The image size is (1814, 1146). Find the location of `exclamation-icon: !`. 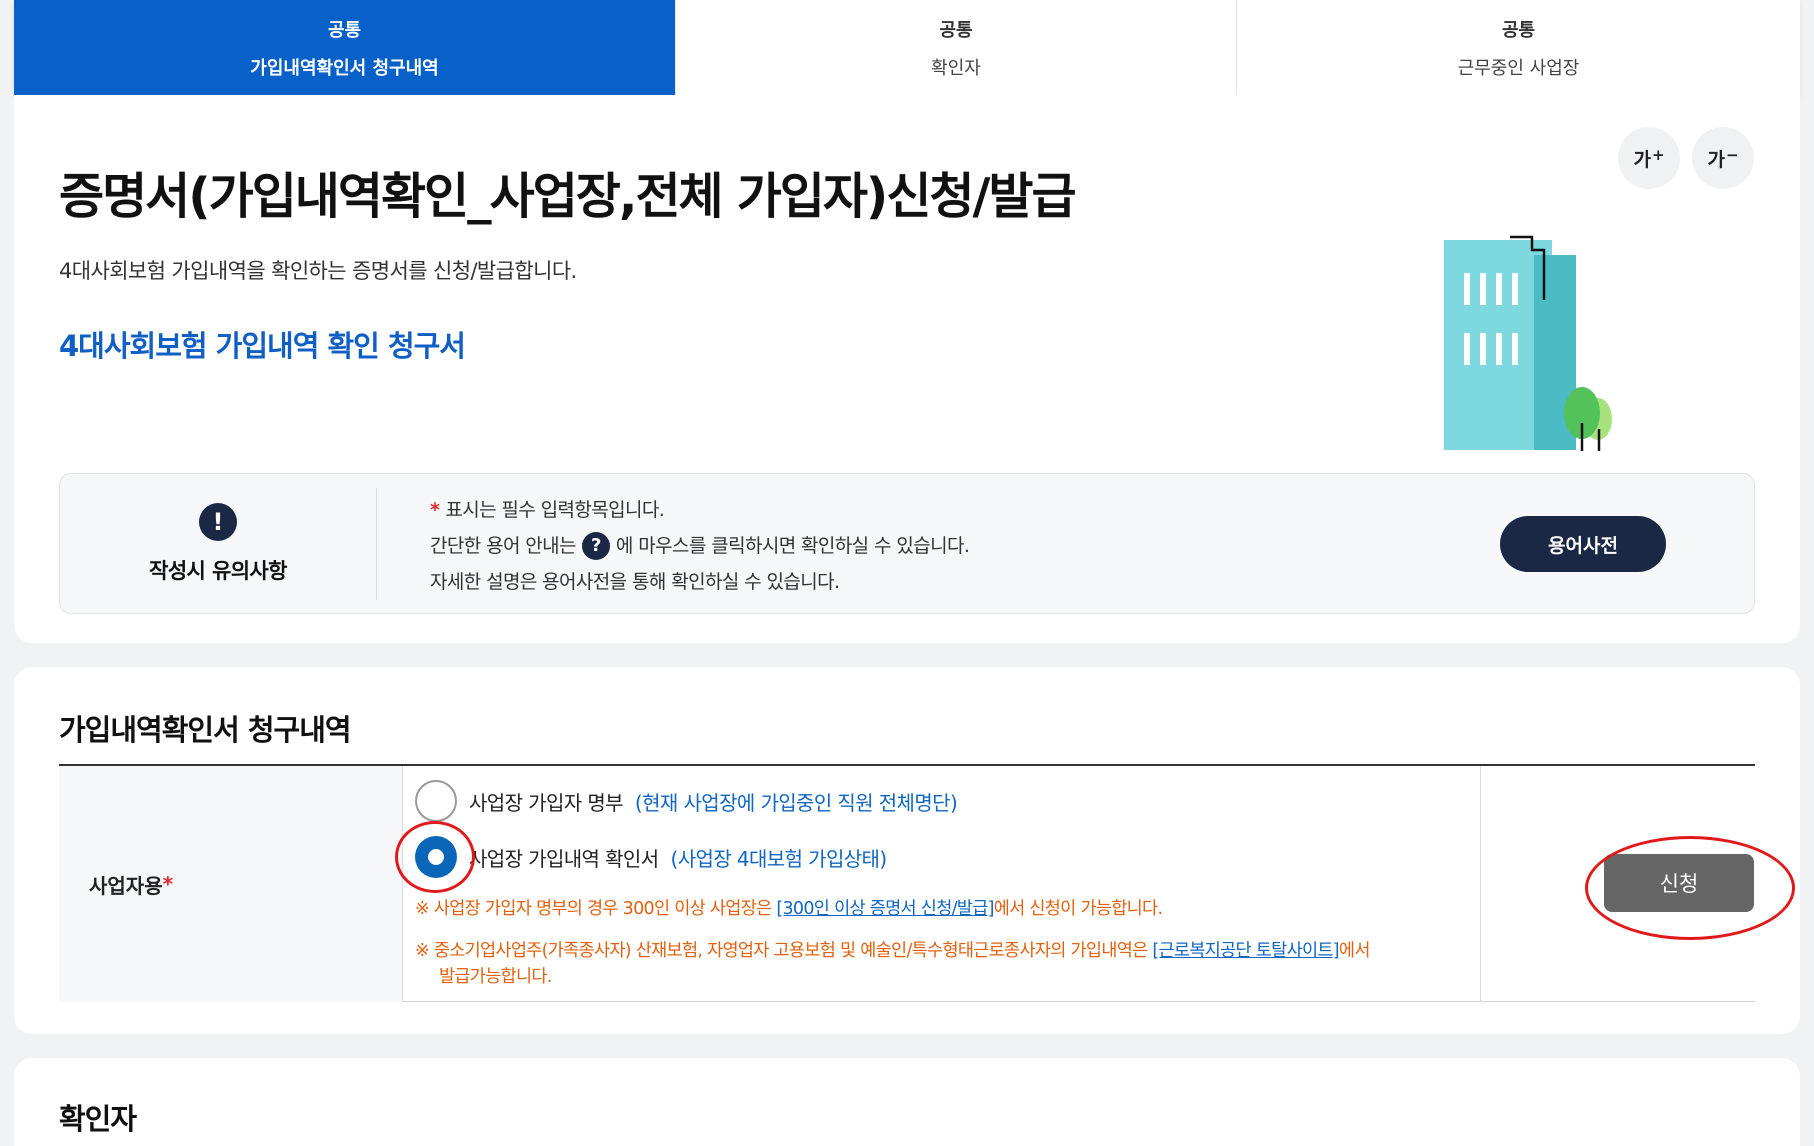

exclamation-icon: ! is located at coordinates (218, 522).